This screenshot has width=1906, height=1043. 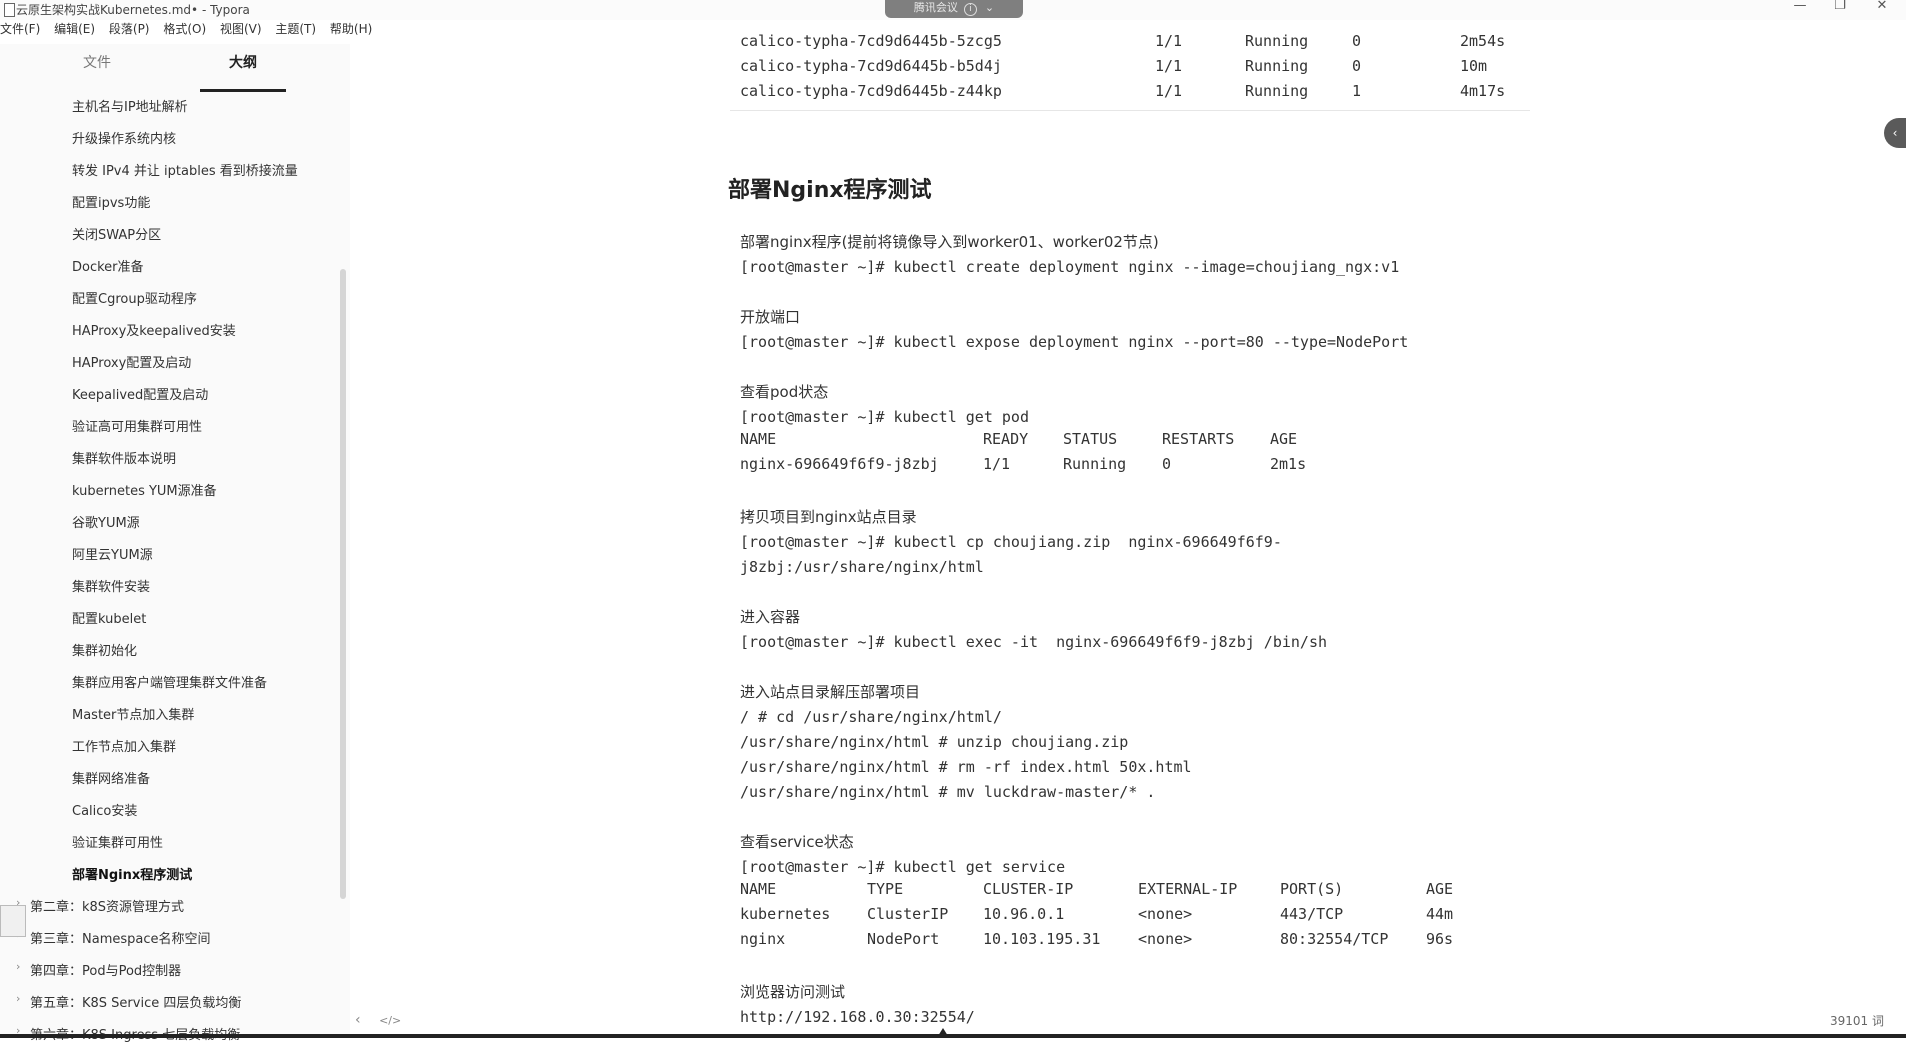 What do you see at coordinates (989, 7) in the screenshot?
I see `chevron-down-icon: ⌄` at bounding box center [989, 7].